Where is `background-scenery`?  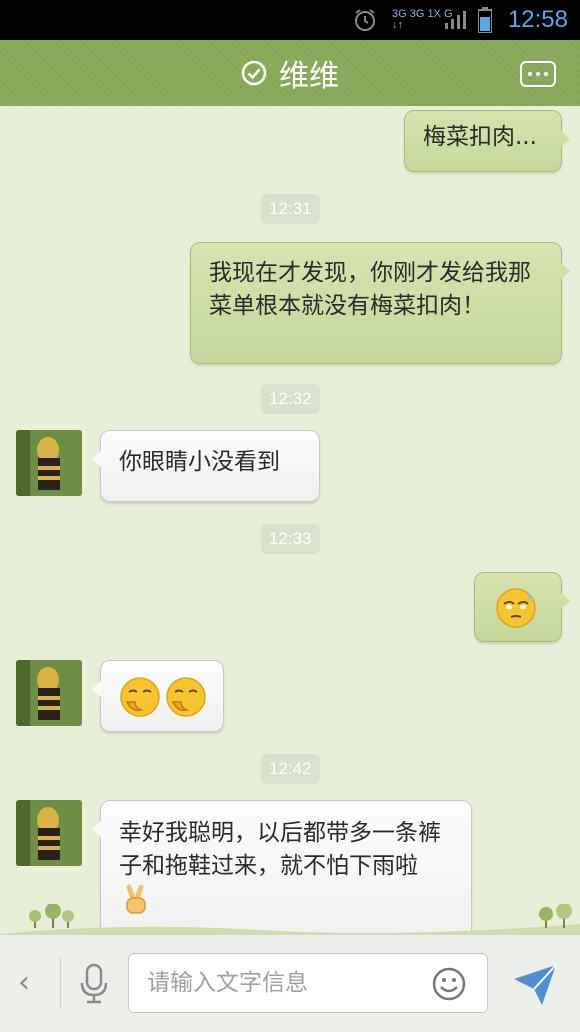 background-scenery is located at coordinates (290, 919).